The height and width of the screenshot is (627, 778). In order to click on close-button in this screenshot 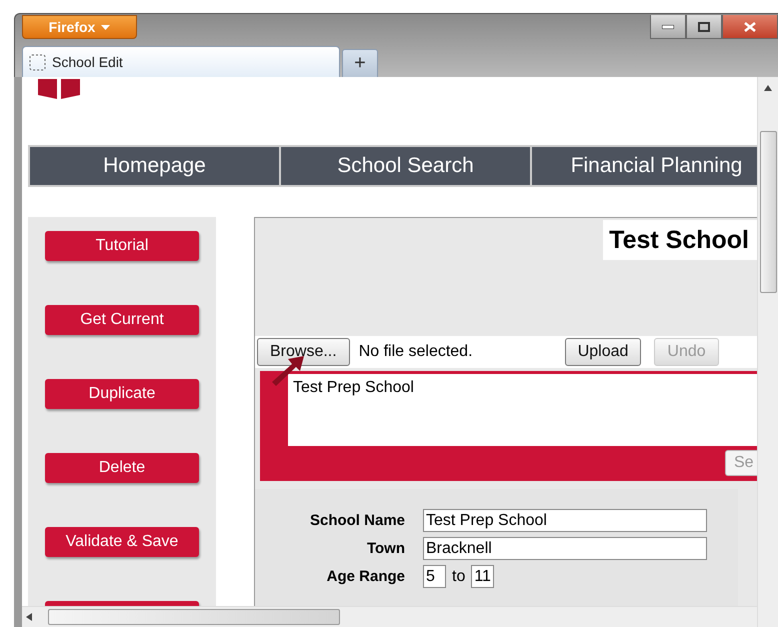, I will do `click(750, 27)`.